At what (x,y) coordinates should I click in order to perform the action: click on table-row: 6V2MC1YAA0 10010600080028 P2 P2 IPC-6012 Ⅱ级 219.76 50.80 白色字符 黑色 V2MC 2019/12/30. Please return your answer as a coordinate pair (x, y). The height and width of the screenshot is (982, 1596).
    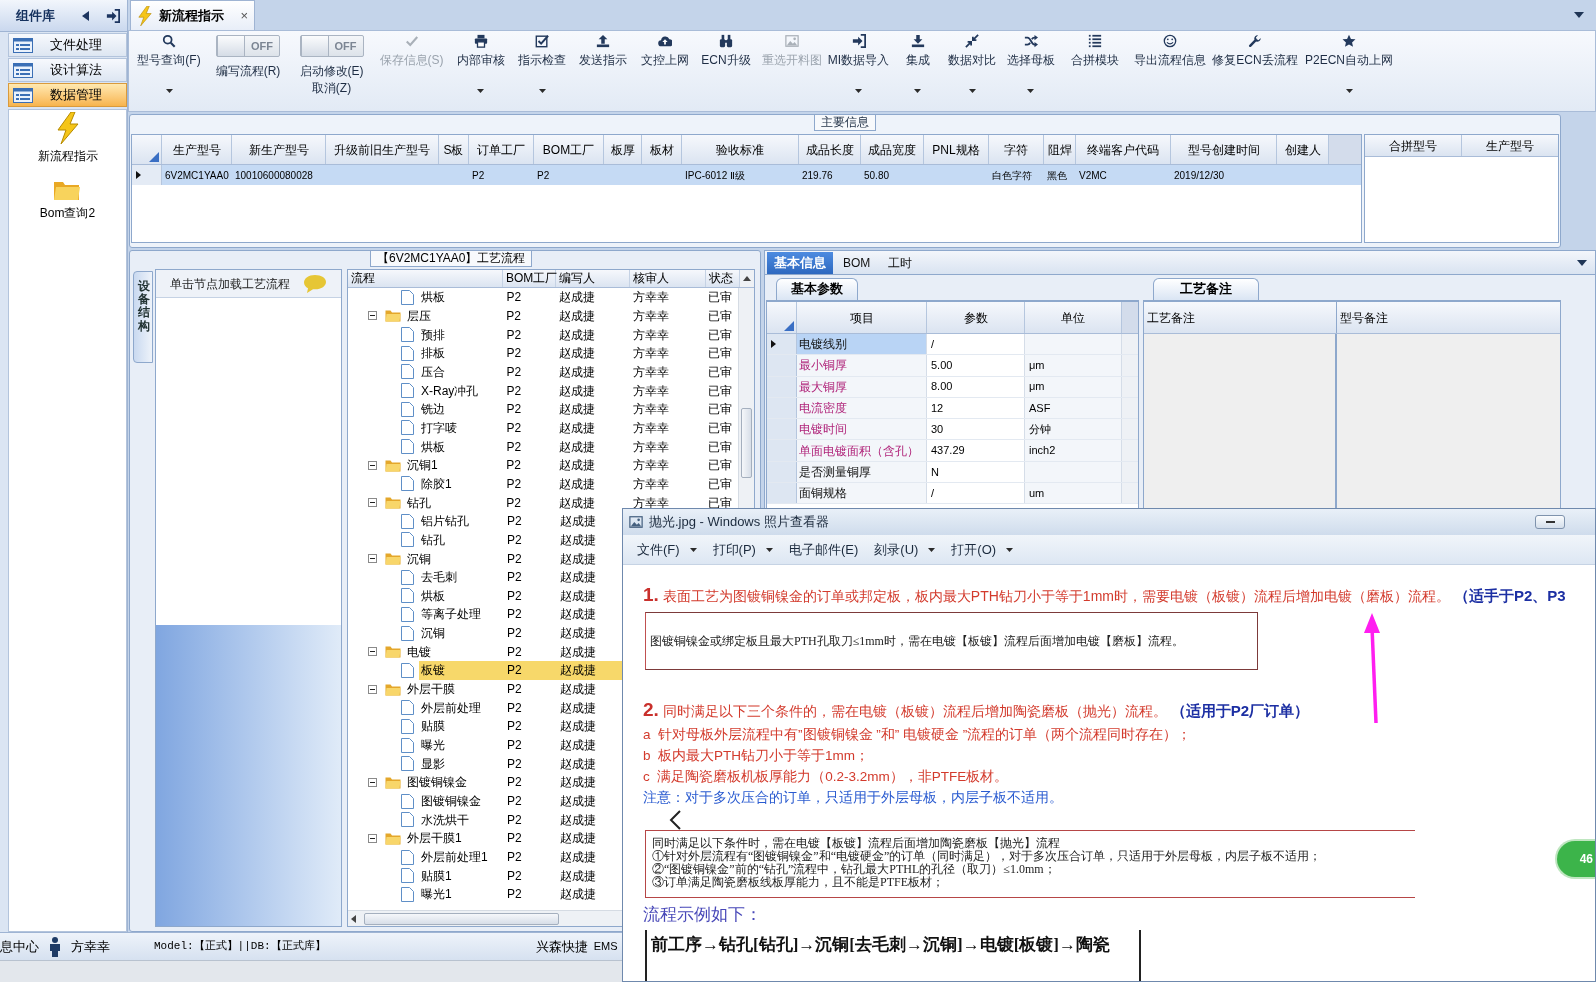
    Looking at the image, I should click on (746, 175).